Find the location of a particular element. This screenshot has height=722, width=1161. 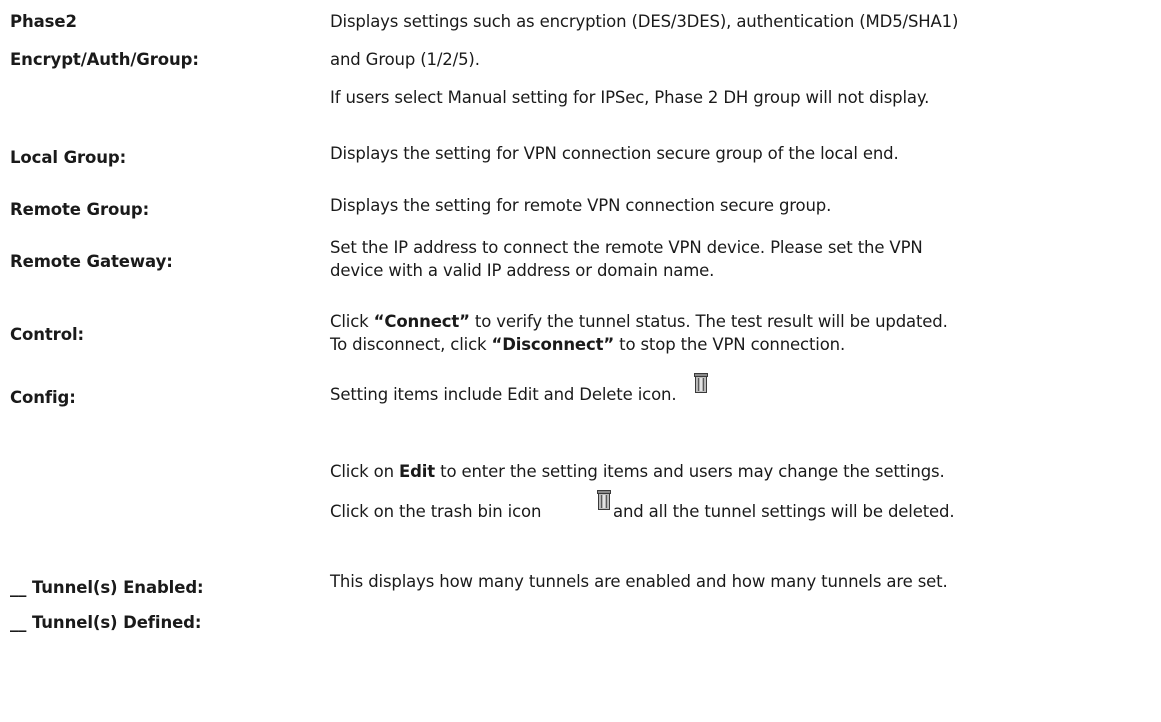

label-local-group: Local Group: is located at coordinates (68, 157).